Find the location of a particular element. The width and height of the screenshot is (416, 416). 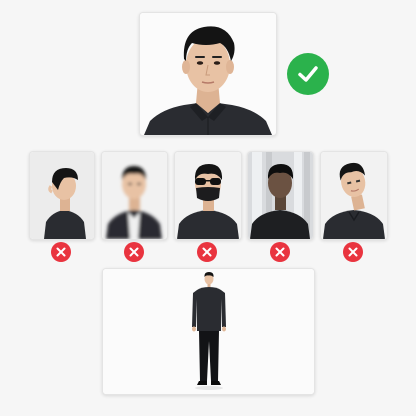

backlit-photo is located at coordinates (280, 195).